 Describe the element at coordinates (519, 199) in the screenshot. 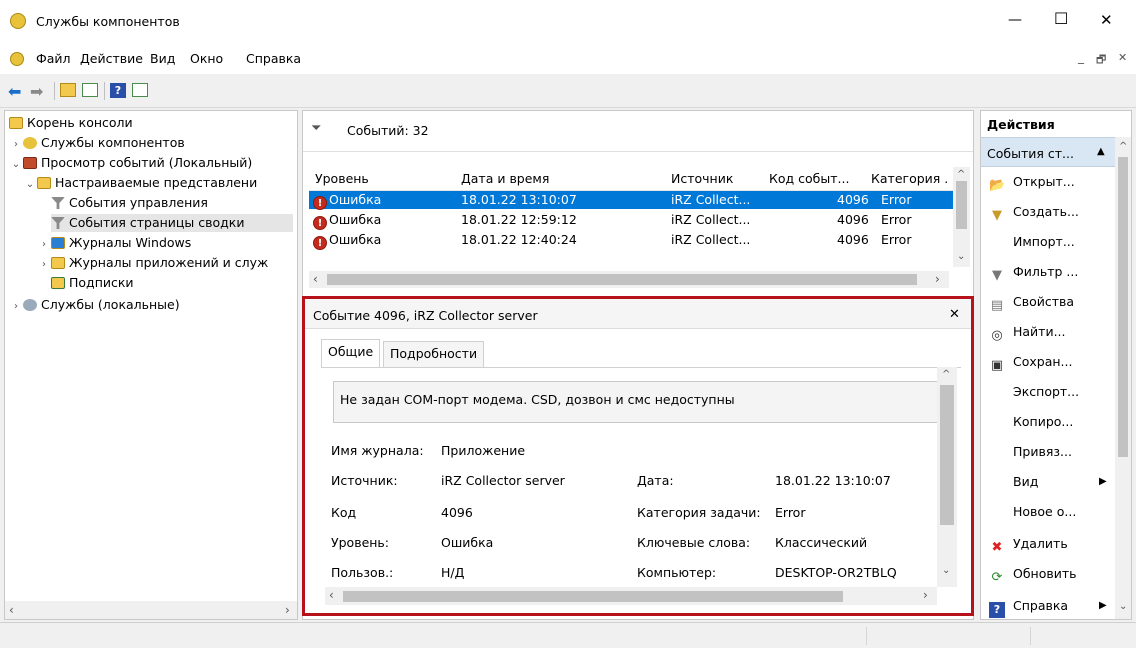

I see `event-datetime: 18.01.22 13:10:07` at that location.